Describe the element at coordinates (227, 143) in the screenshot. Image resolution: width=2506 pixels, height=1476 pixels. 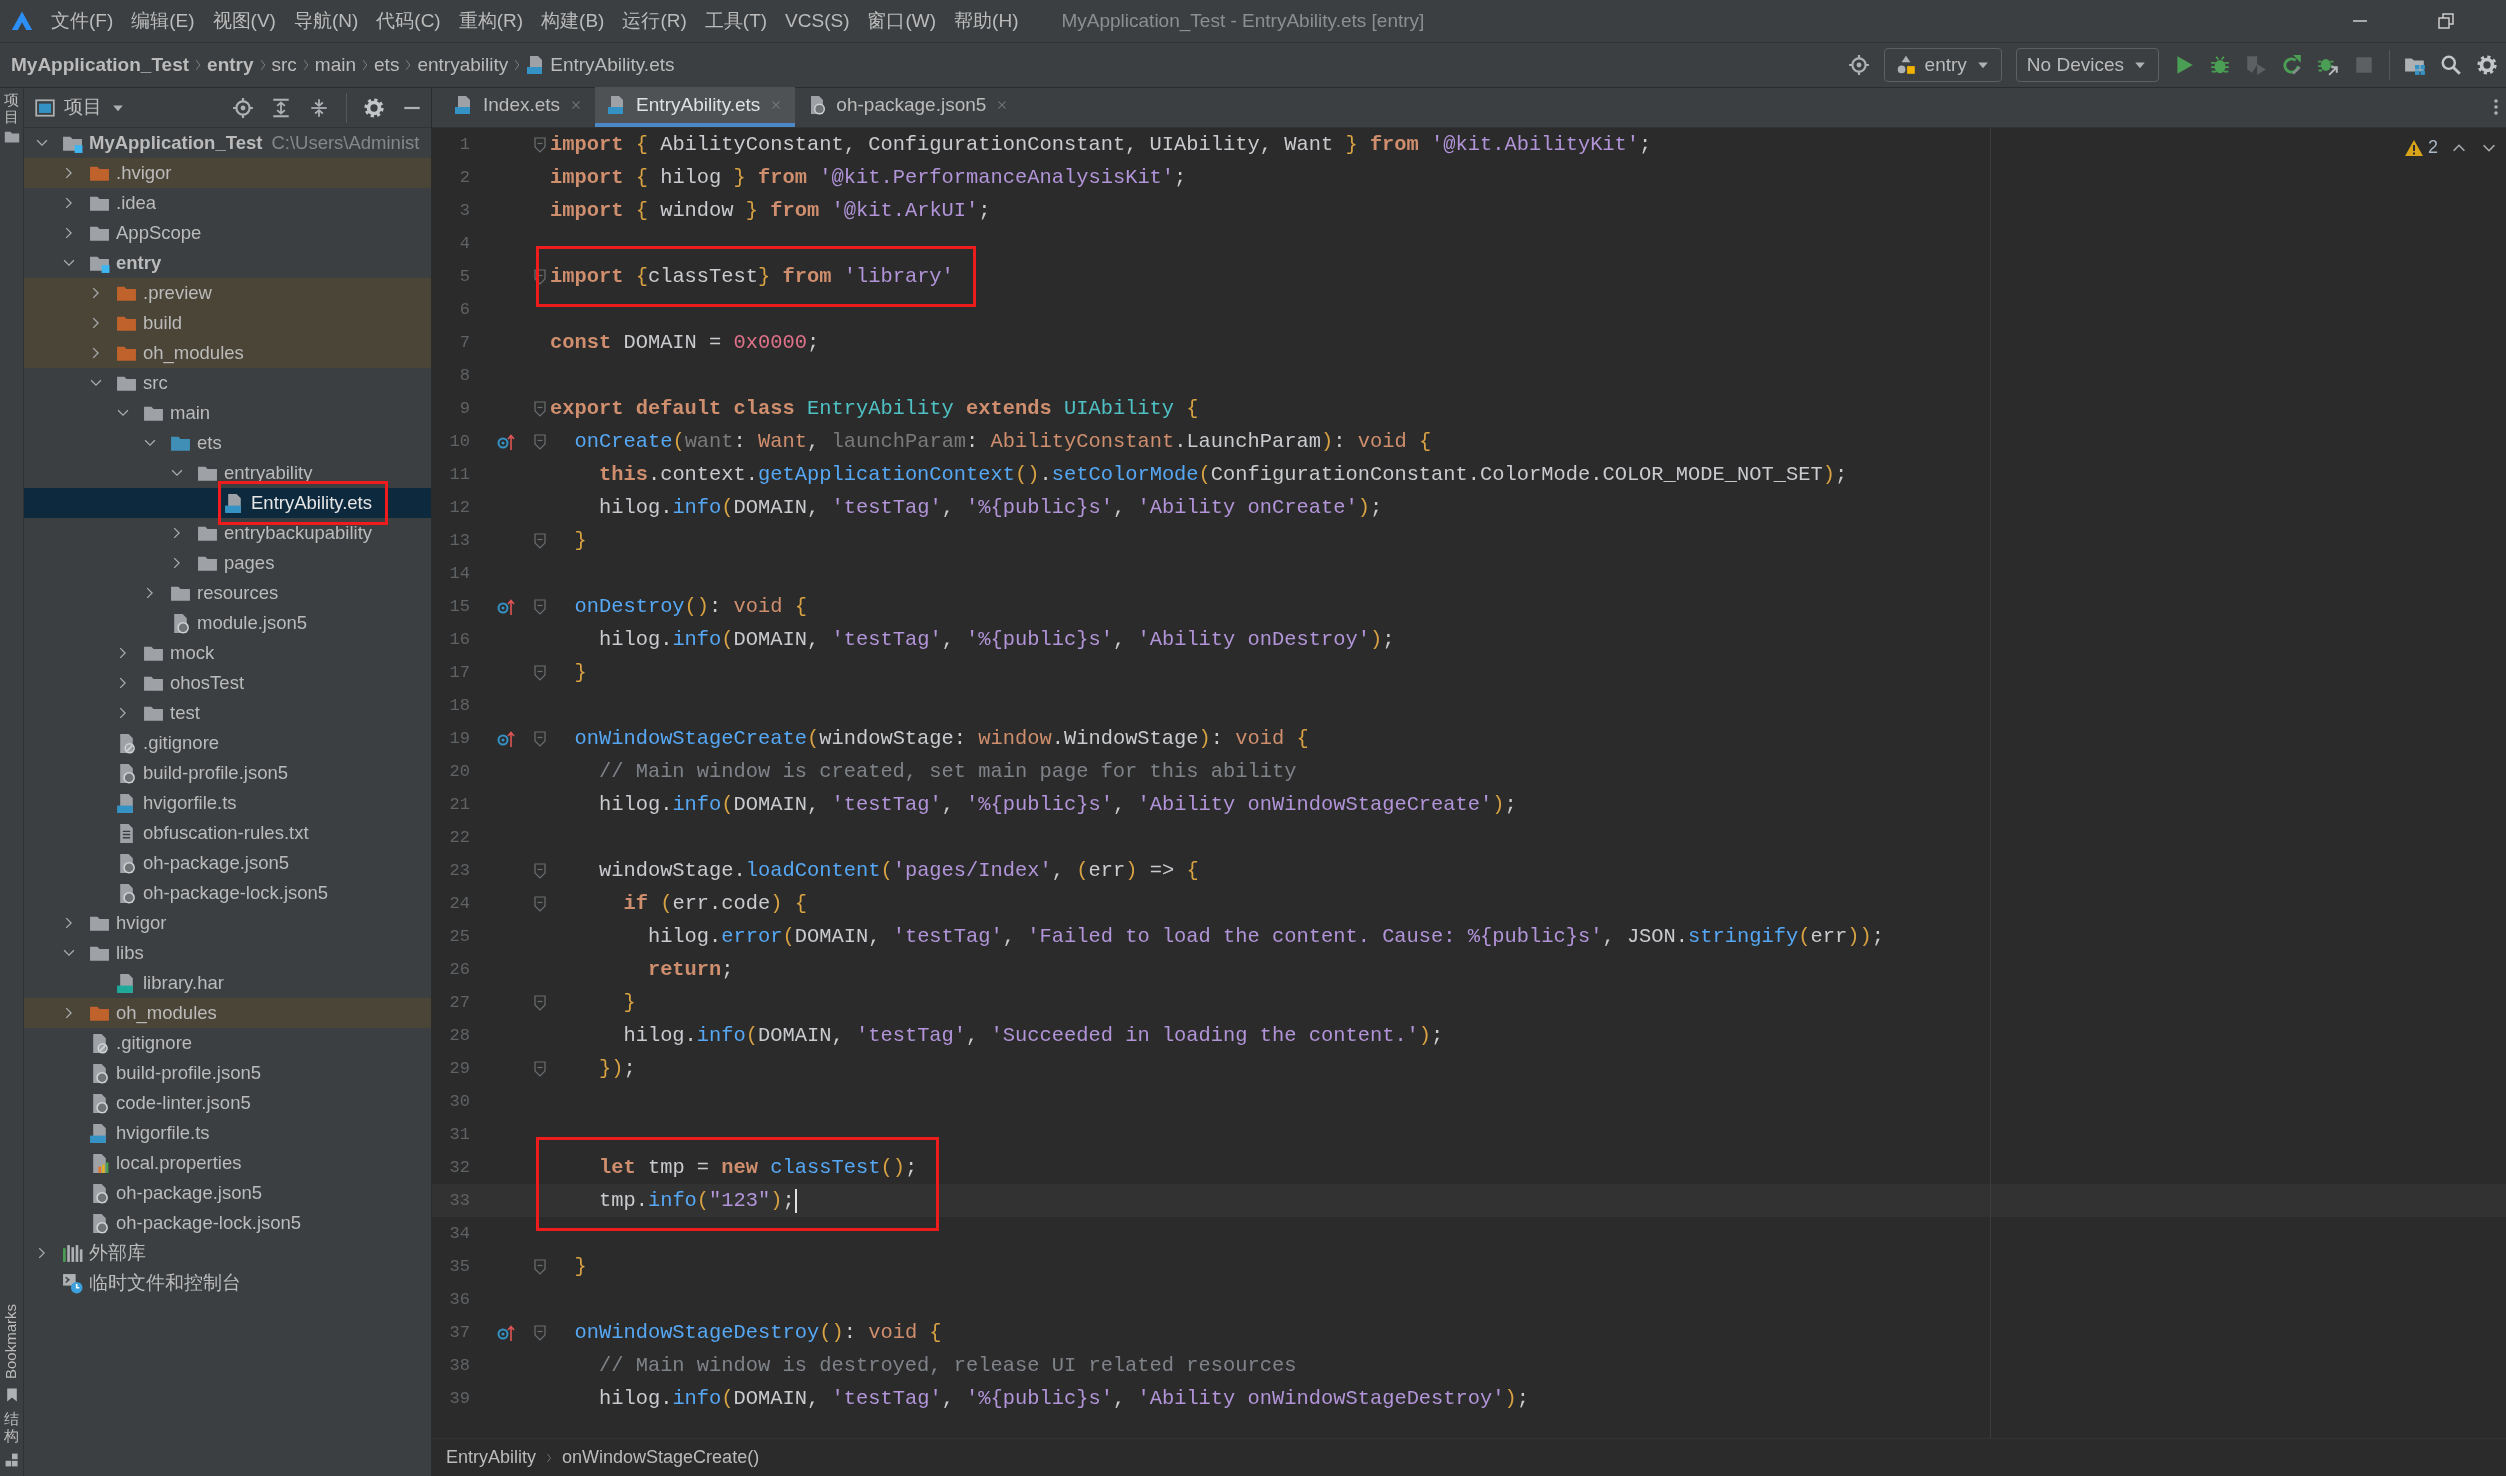
I see `tree-item: MyApplication_Test C:\Users\Administ` at that location.